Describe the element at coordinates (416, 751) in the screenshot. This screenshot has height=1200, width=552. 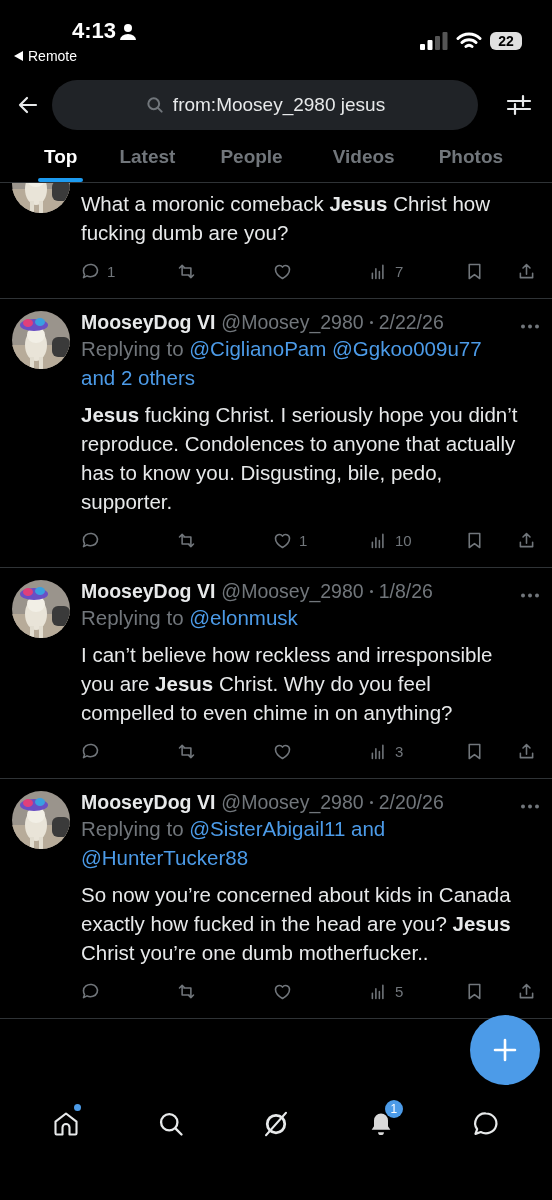
I see `views-button: 3` at that location.